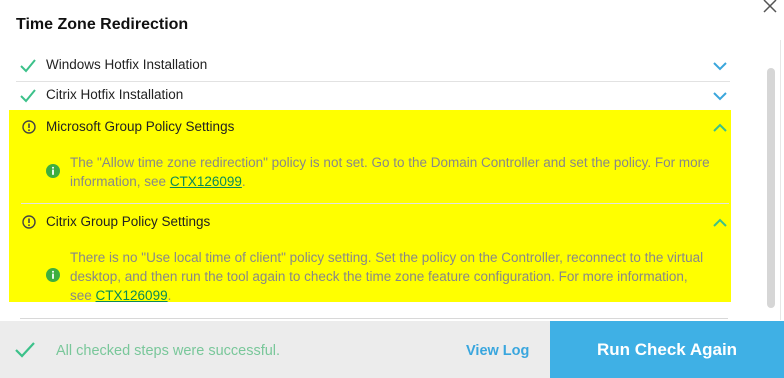 The image size is (784, 378). I want to click on step-label: Windows Hotfix Installation, so click(127, 64).